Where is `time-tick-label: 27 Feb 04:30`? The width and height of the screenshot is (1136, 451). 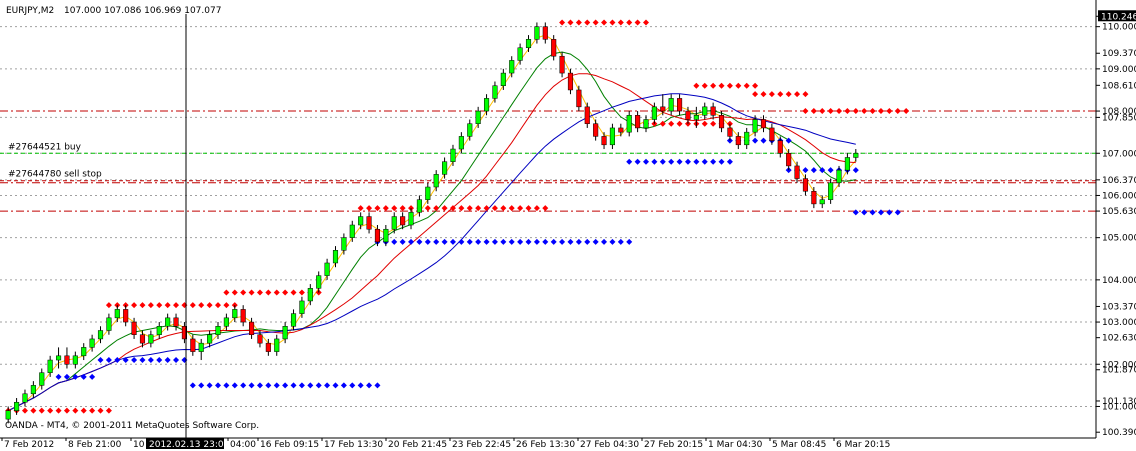 time-tick-label: 27 Feb 04:30 is located at coordinates (609, 445).